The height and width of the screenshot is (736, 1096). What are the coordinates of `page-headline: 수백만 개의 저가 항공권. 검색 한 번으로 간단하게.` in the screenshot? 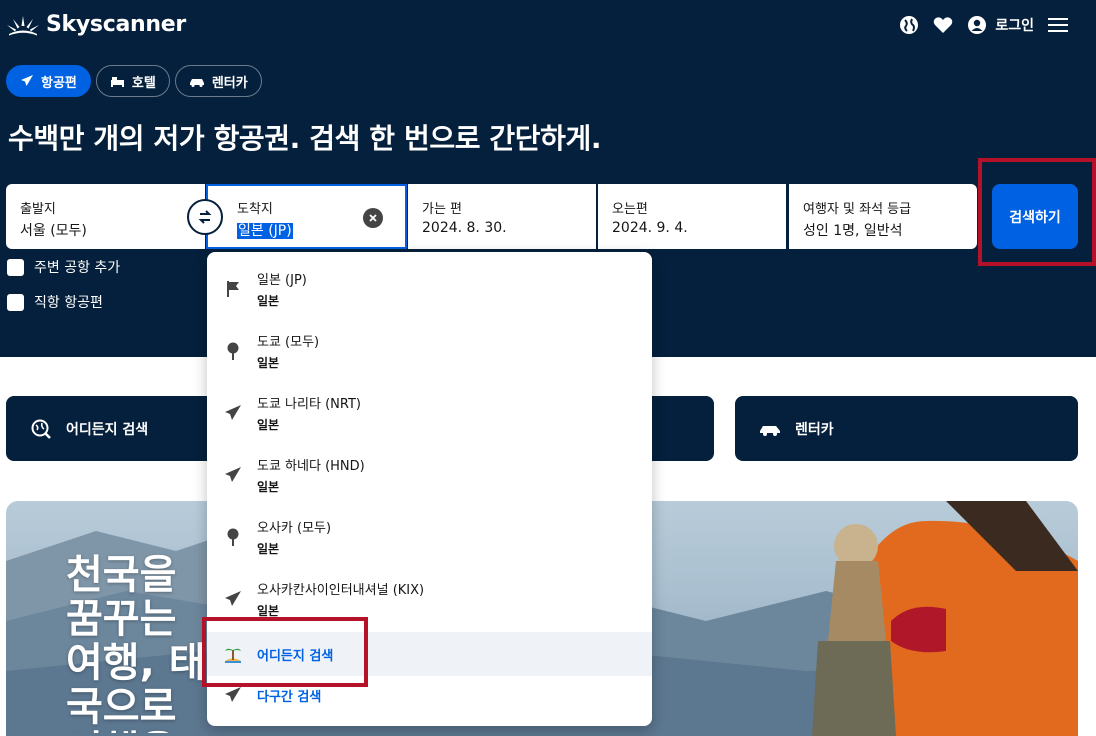 It's located at (305, 138).